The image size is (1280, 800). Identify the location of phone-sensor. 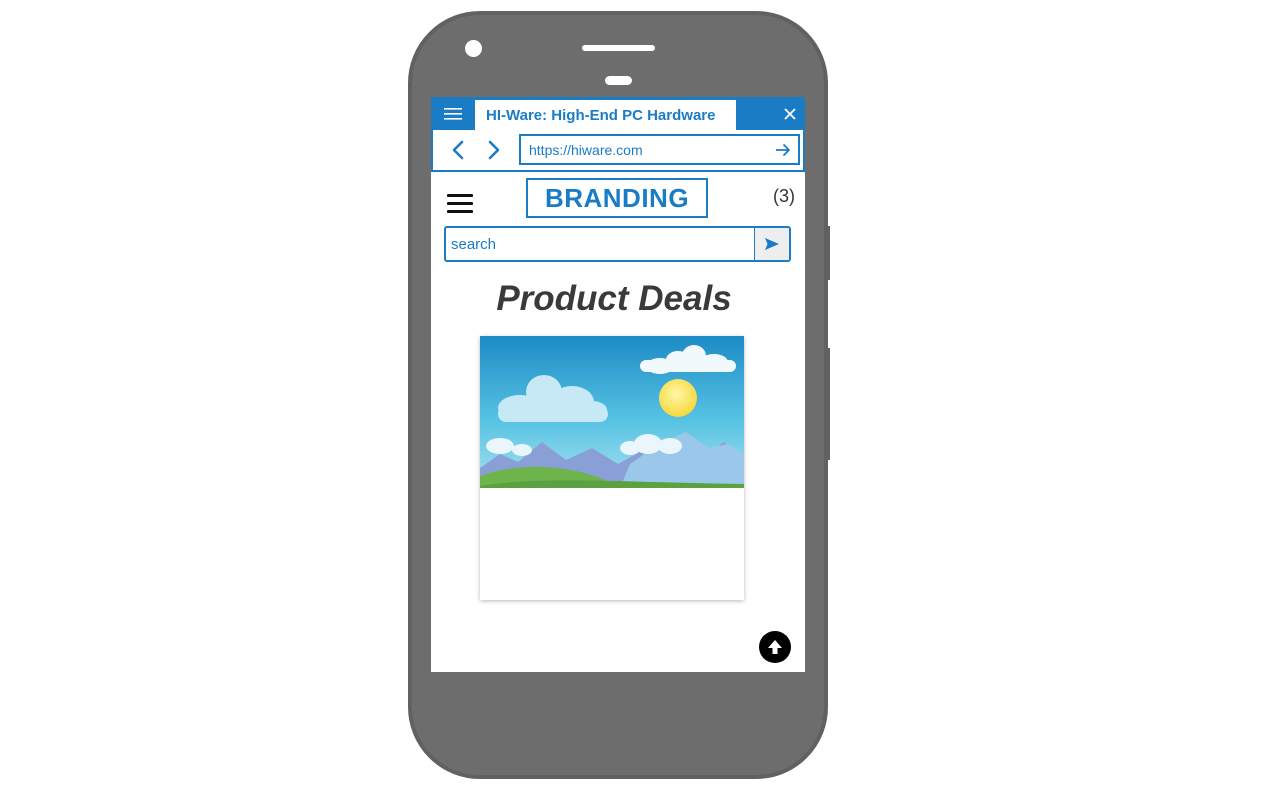
(618, 80).